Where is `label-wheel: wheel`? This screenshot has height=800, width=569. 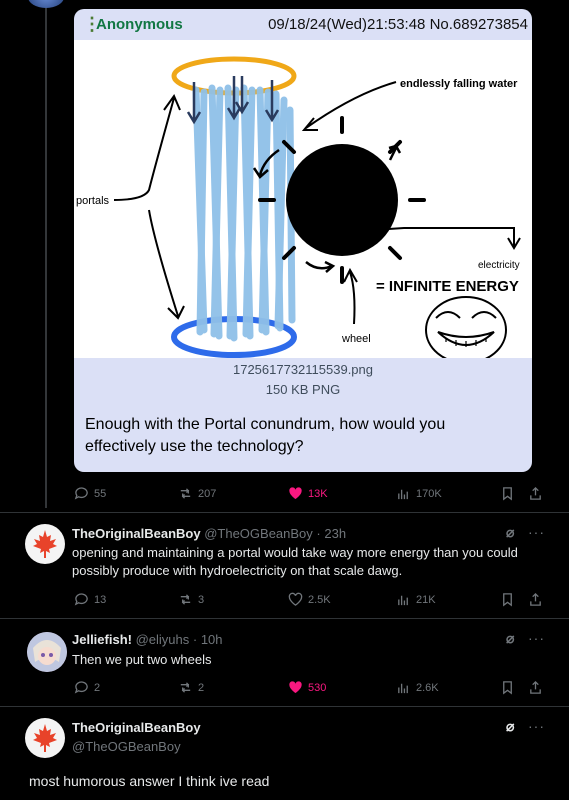 label-wheel: wheel is located at coordinates (356, 339).